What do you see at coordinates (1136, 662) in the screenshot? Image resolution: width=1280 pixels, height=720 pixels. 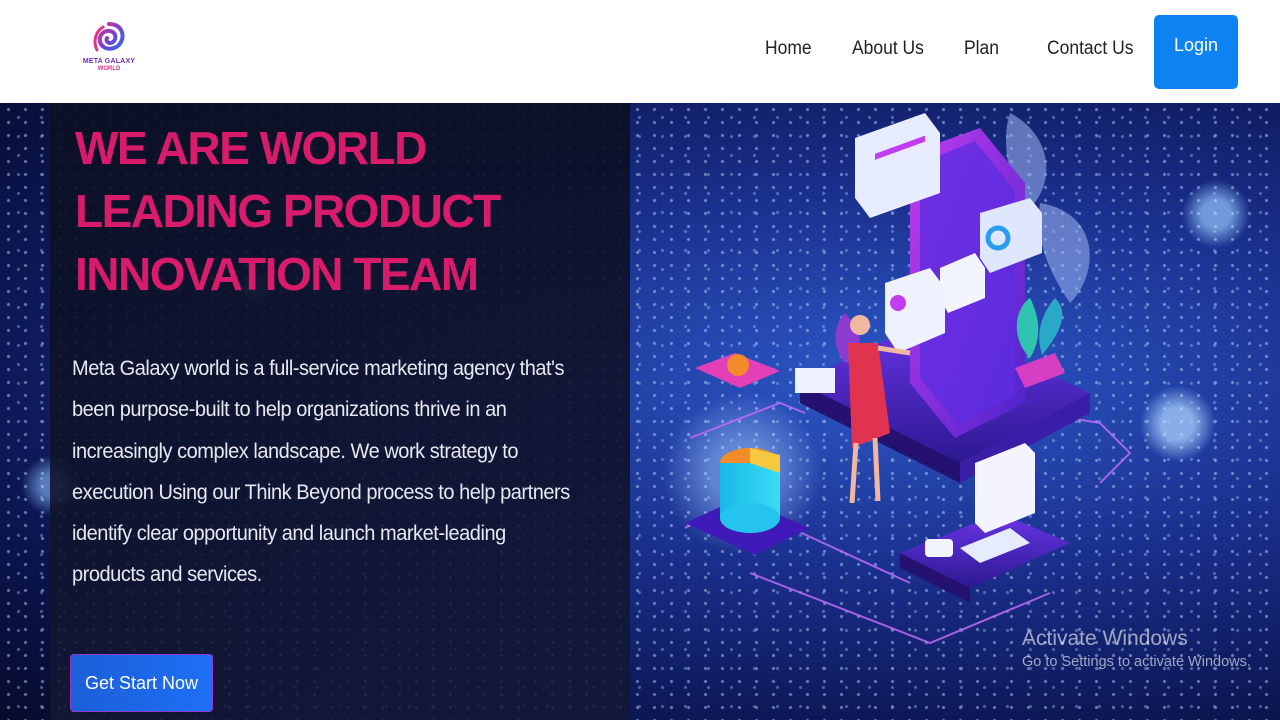 I see `watermark-subtitle: Go to Settings to activate Windows.` at bounding box center [1136, 662].